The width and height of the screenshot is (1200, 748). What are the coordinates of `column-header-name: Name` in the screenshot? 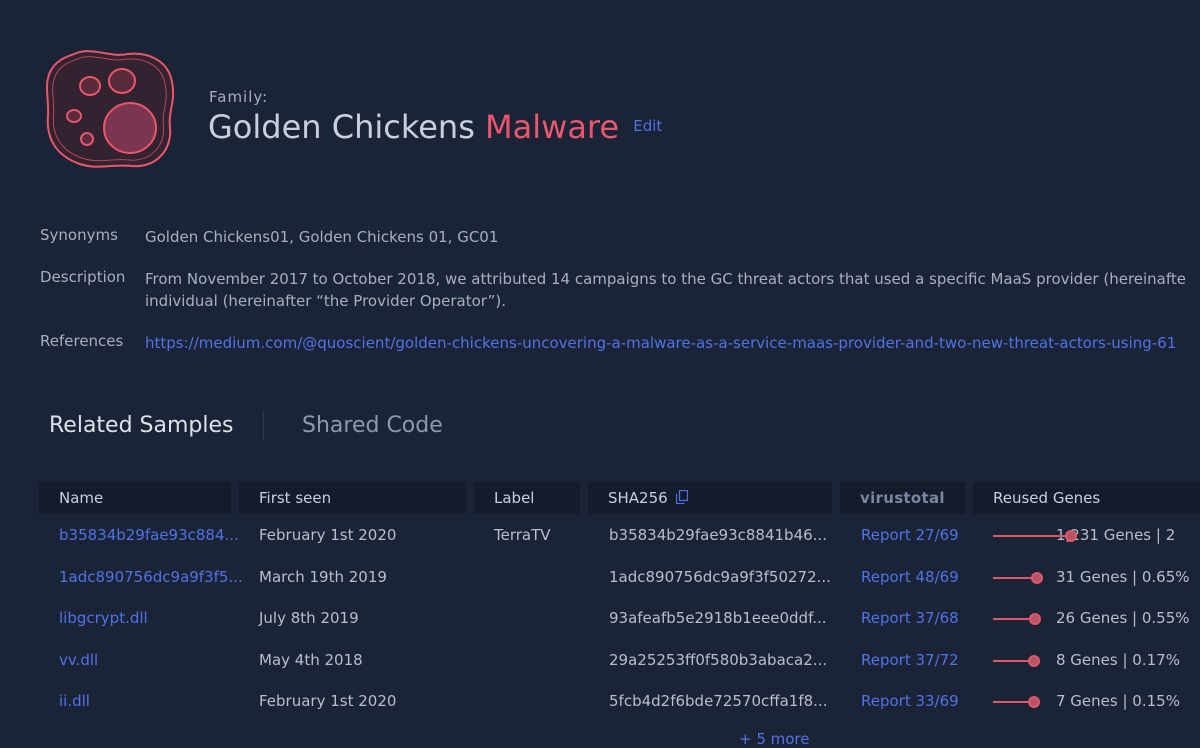 It's located at (135, 498).